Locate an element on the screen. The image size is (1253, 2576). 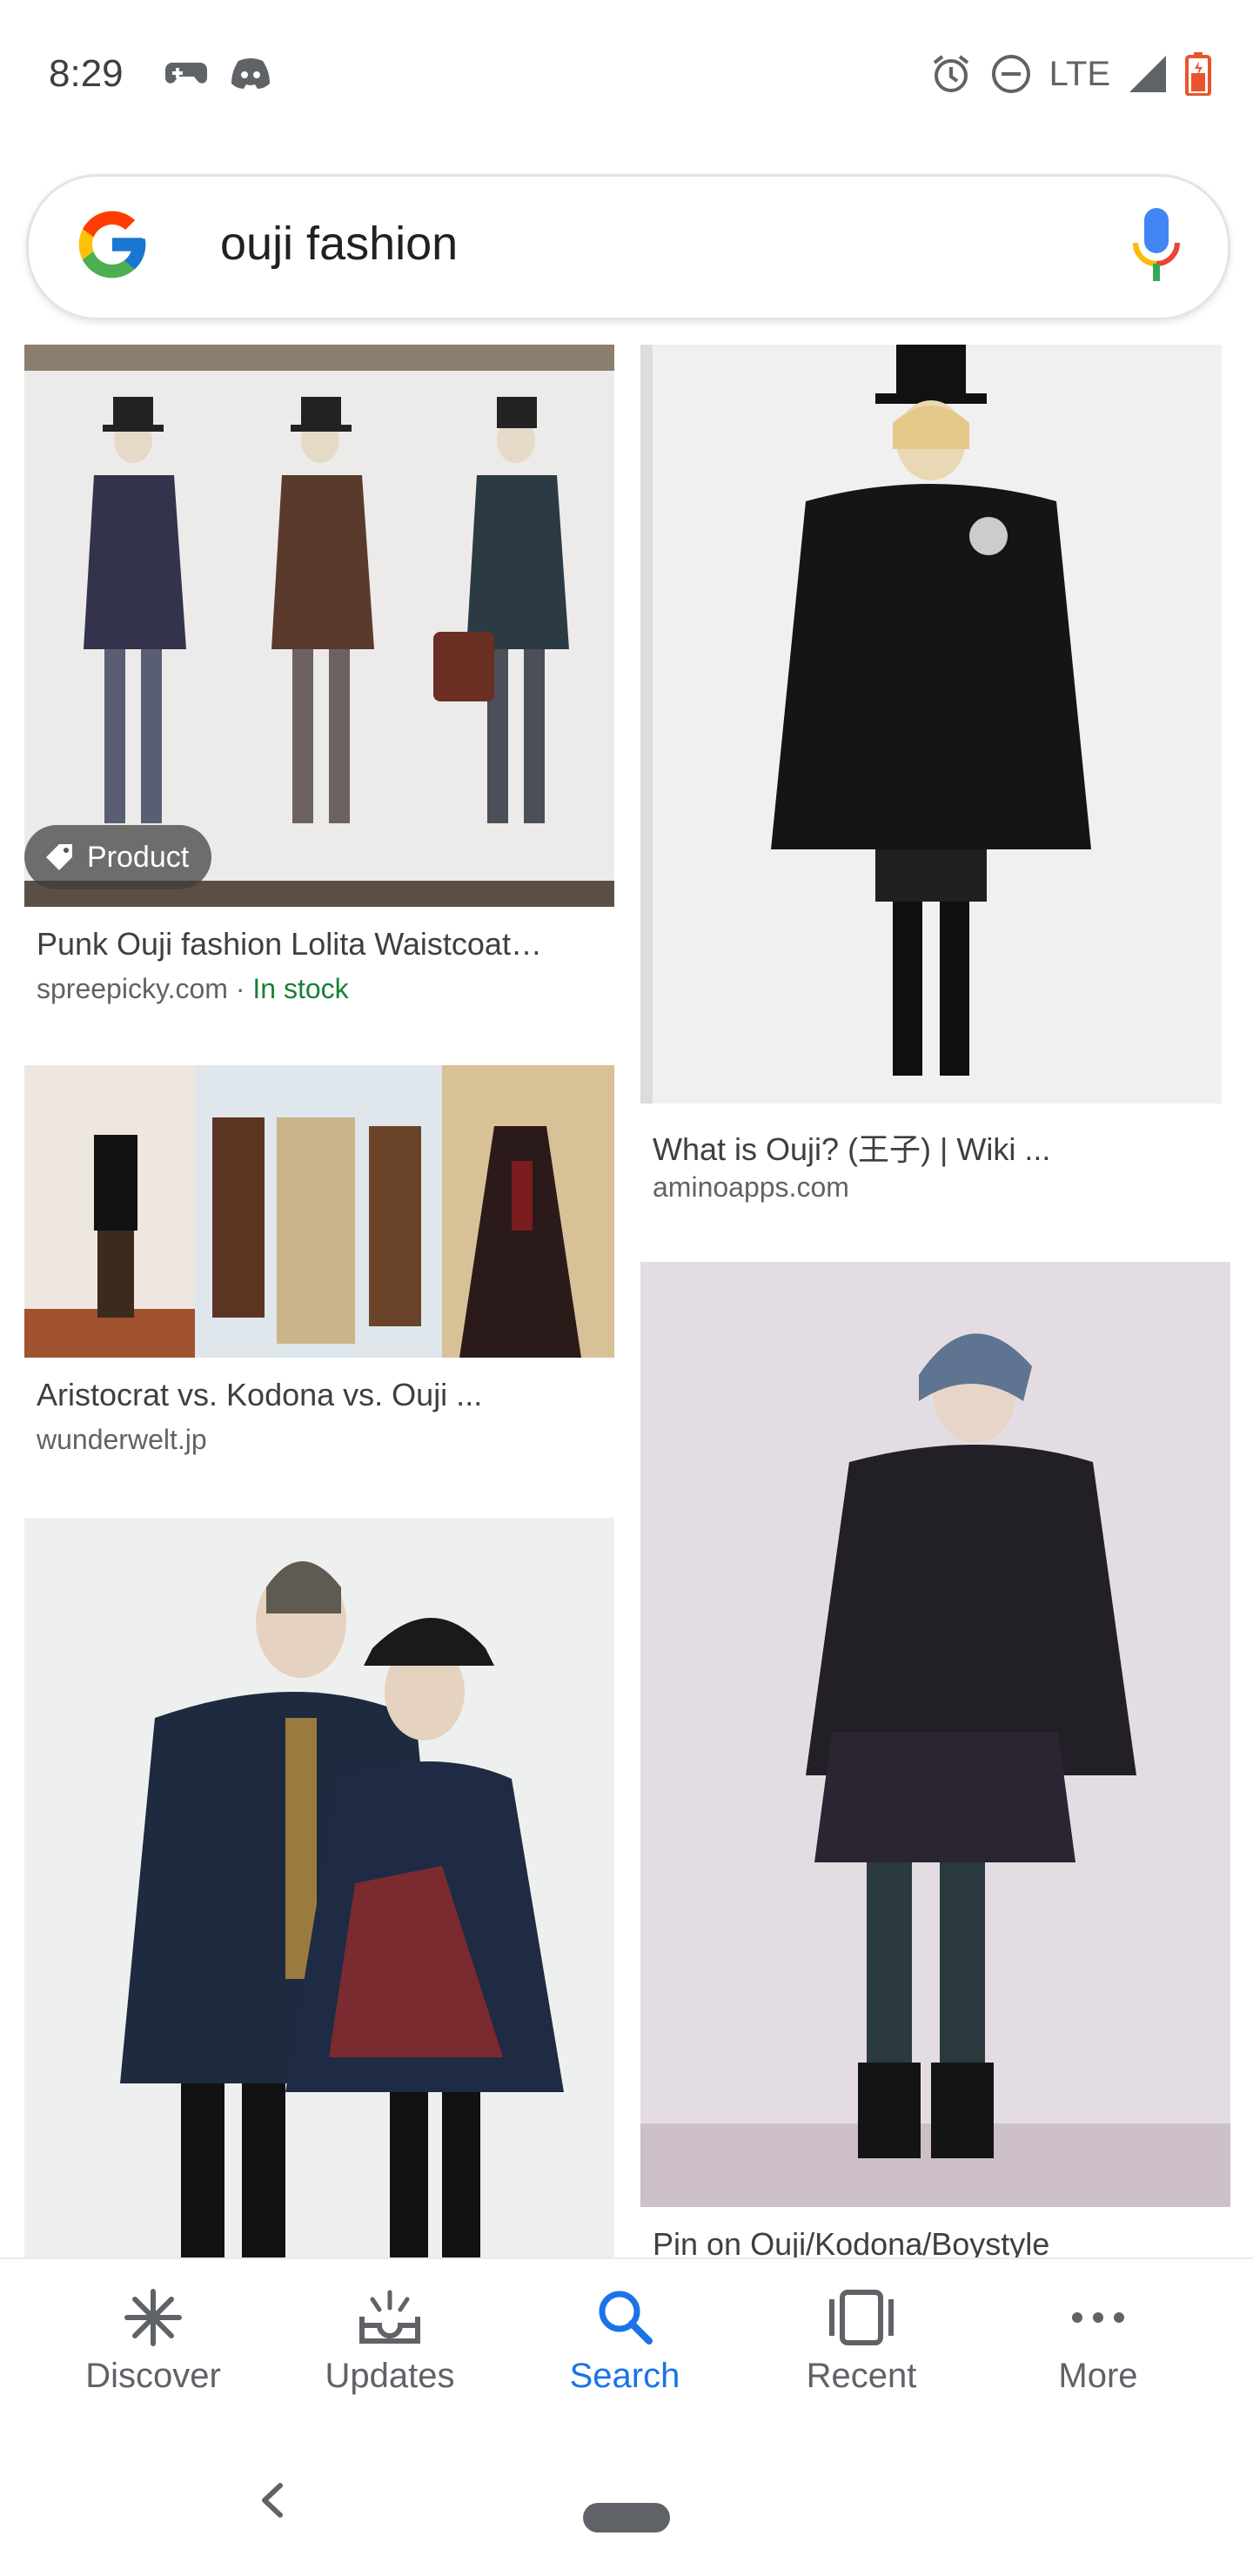
more-dots-icon is located at coordinates (1098, 2318).